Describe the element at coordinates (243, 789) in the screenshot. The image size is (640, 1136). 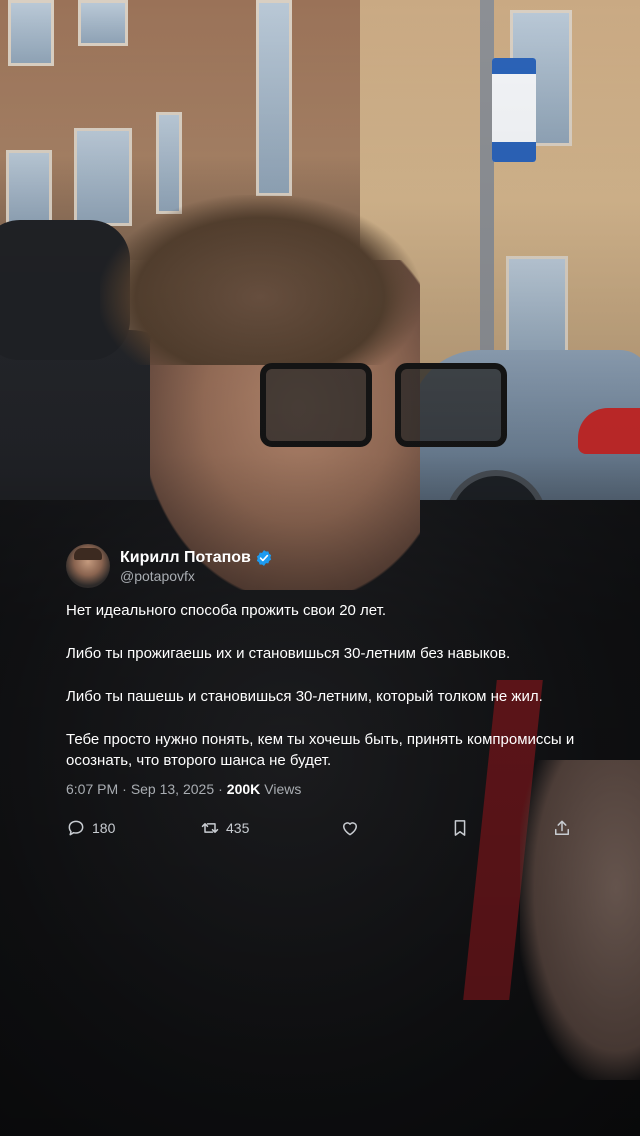
I see `views-count: 200K` at that location.